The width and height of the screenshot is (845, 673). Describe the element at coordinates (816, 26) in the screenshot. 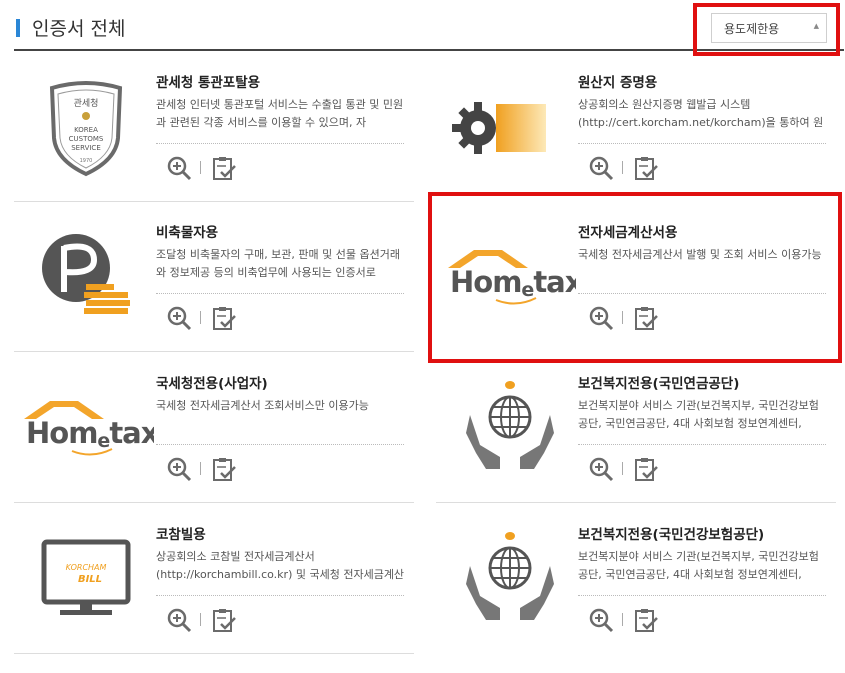

I see `chevron-up-icon: ▲` at that location.